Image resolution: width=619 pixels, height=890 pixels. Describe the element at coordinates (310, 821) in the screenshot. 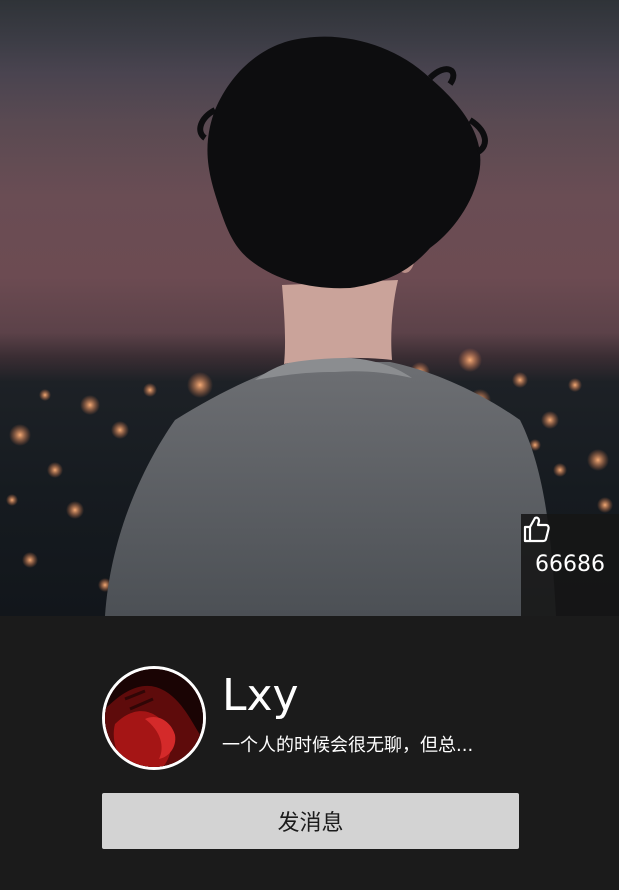

I see `send-message-button: 发消息` at that location.